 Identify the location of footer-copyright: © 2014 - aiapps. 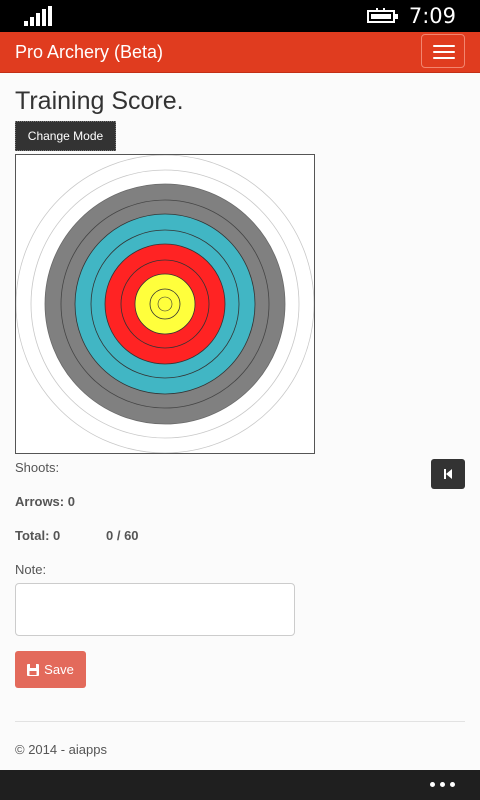
(61, 749).